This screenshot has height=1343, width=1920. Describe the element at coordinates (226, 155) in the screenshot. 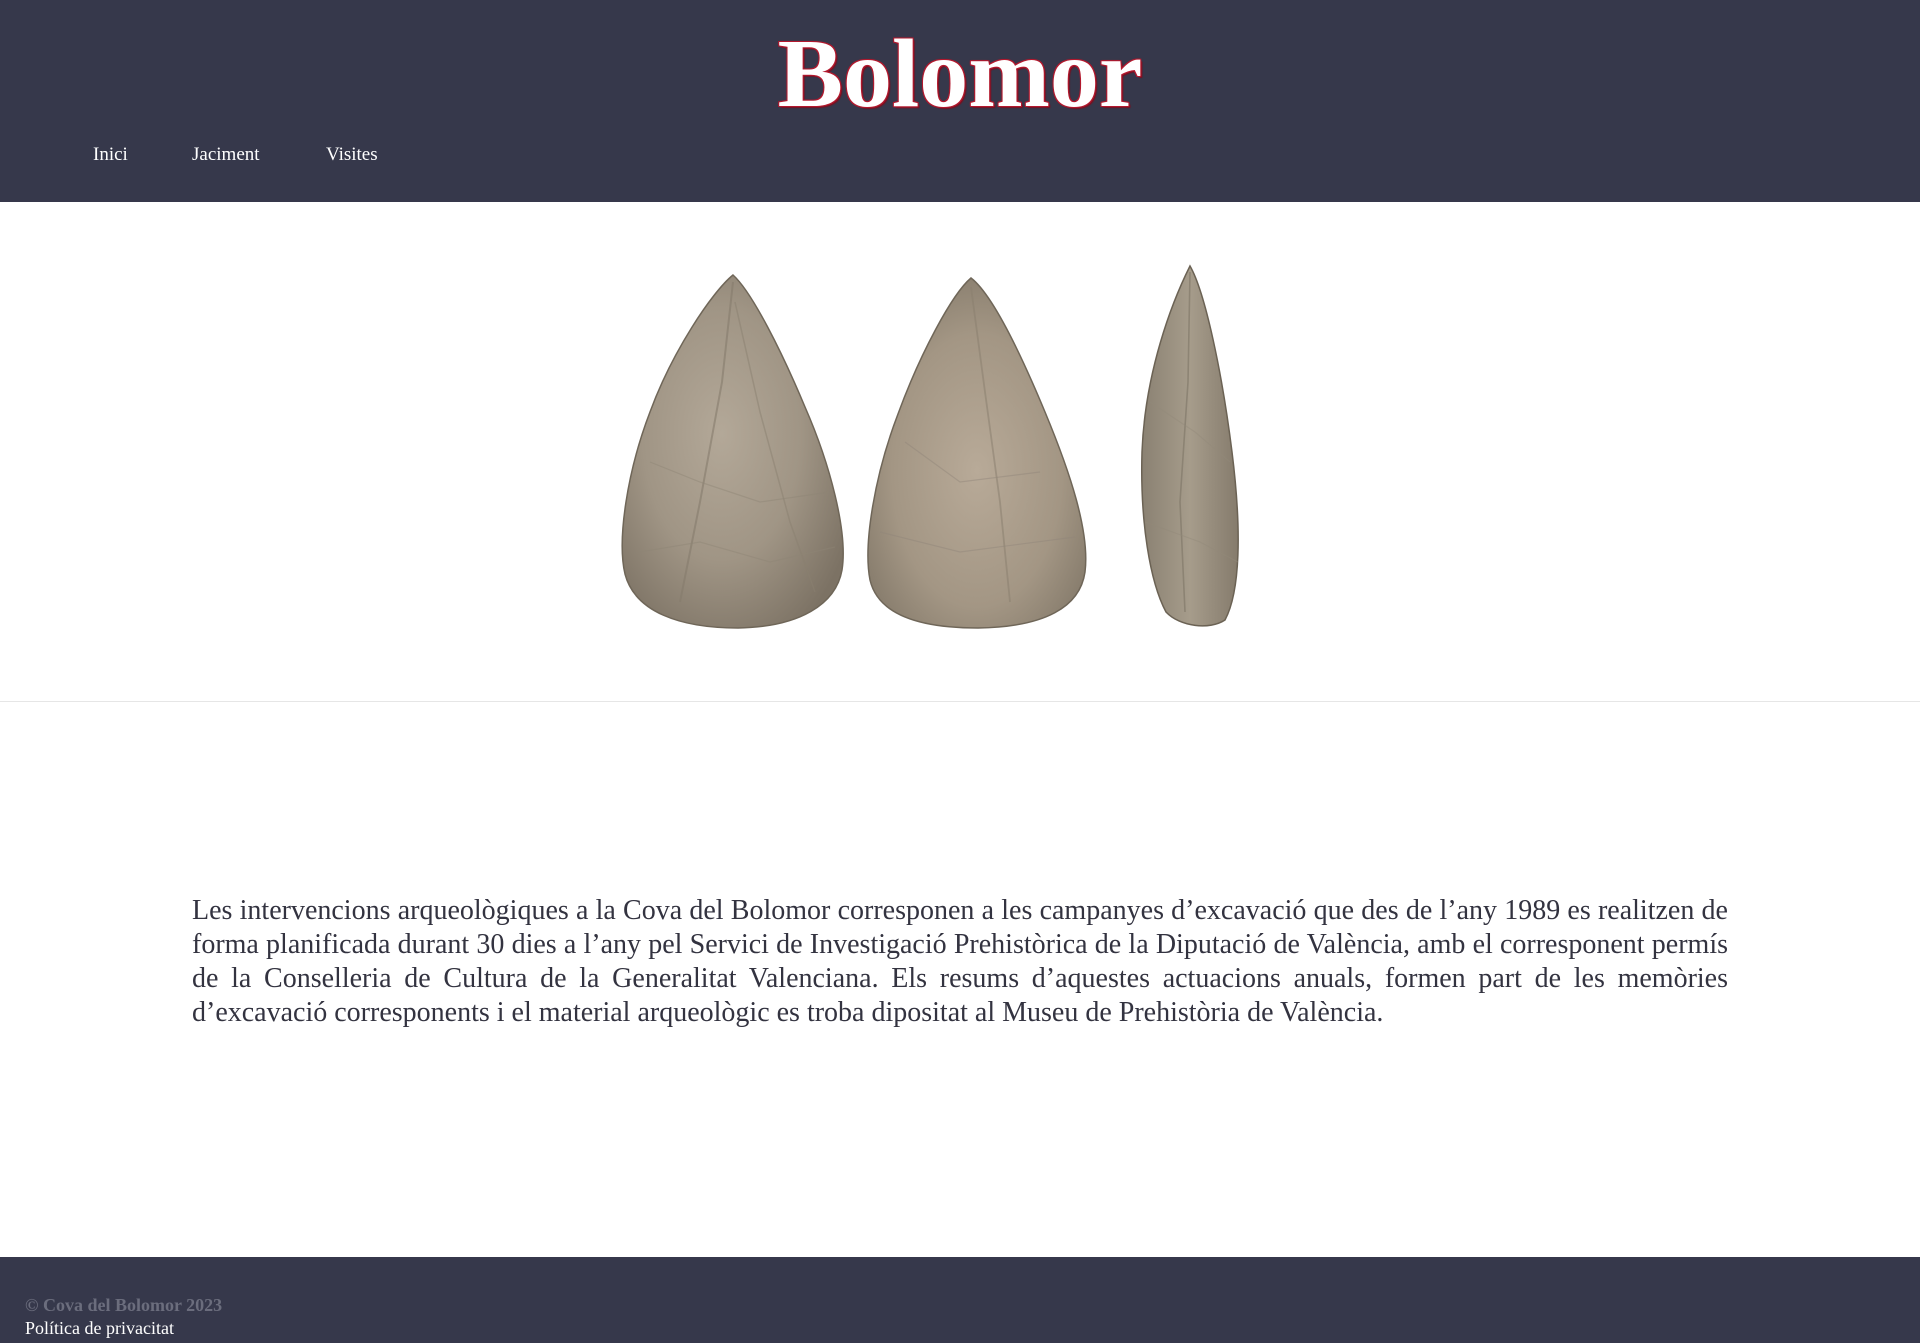

I see `nav-item-jaciment: Jaciment` at that location.